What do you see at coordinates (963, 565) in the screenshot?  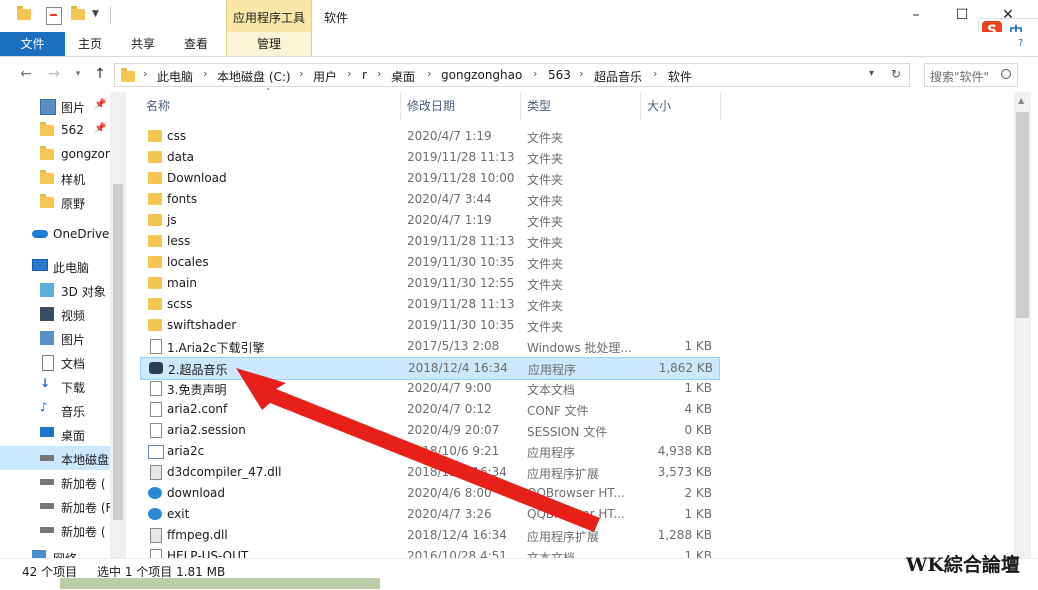 I see `watermark: WK綜合論壇` at bounding box center [963, 565].